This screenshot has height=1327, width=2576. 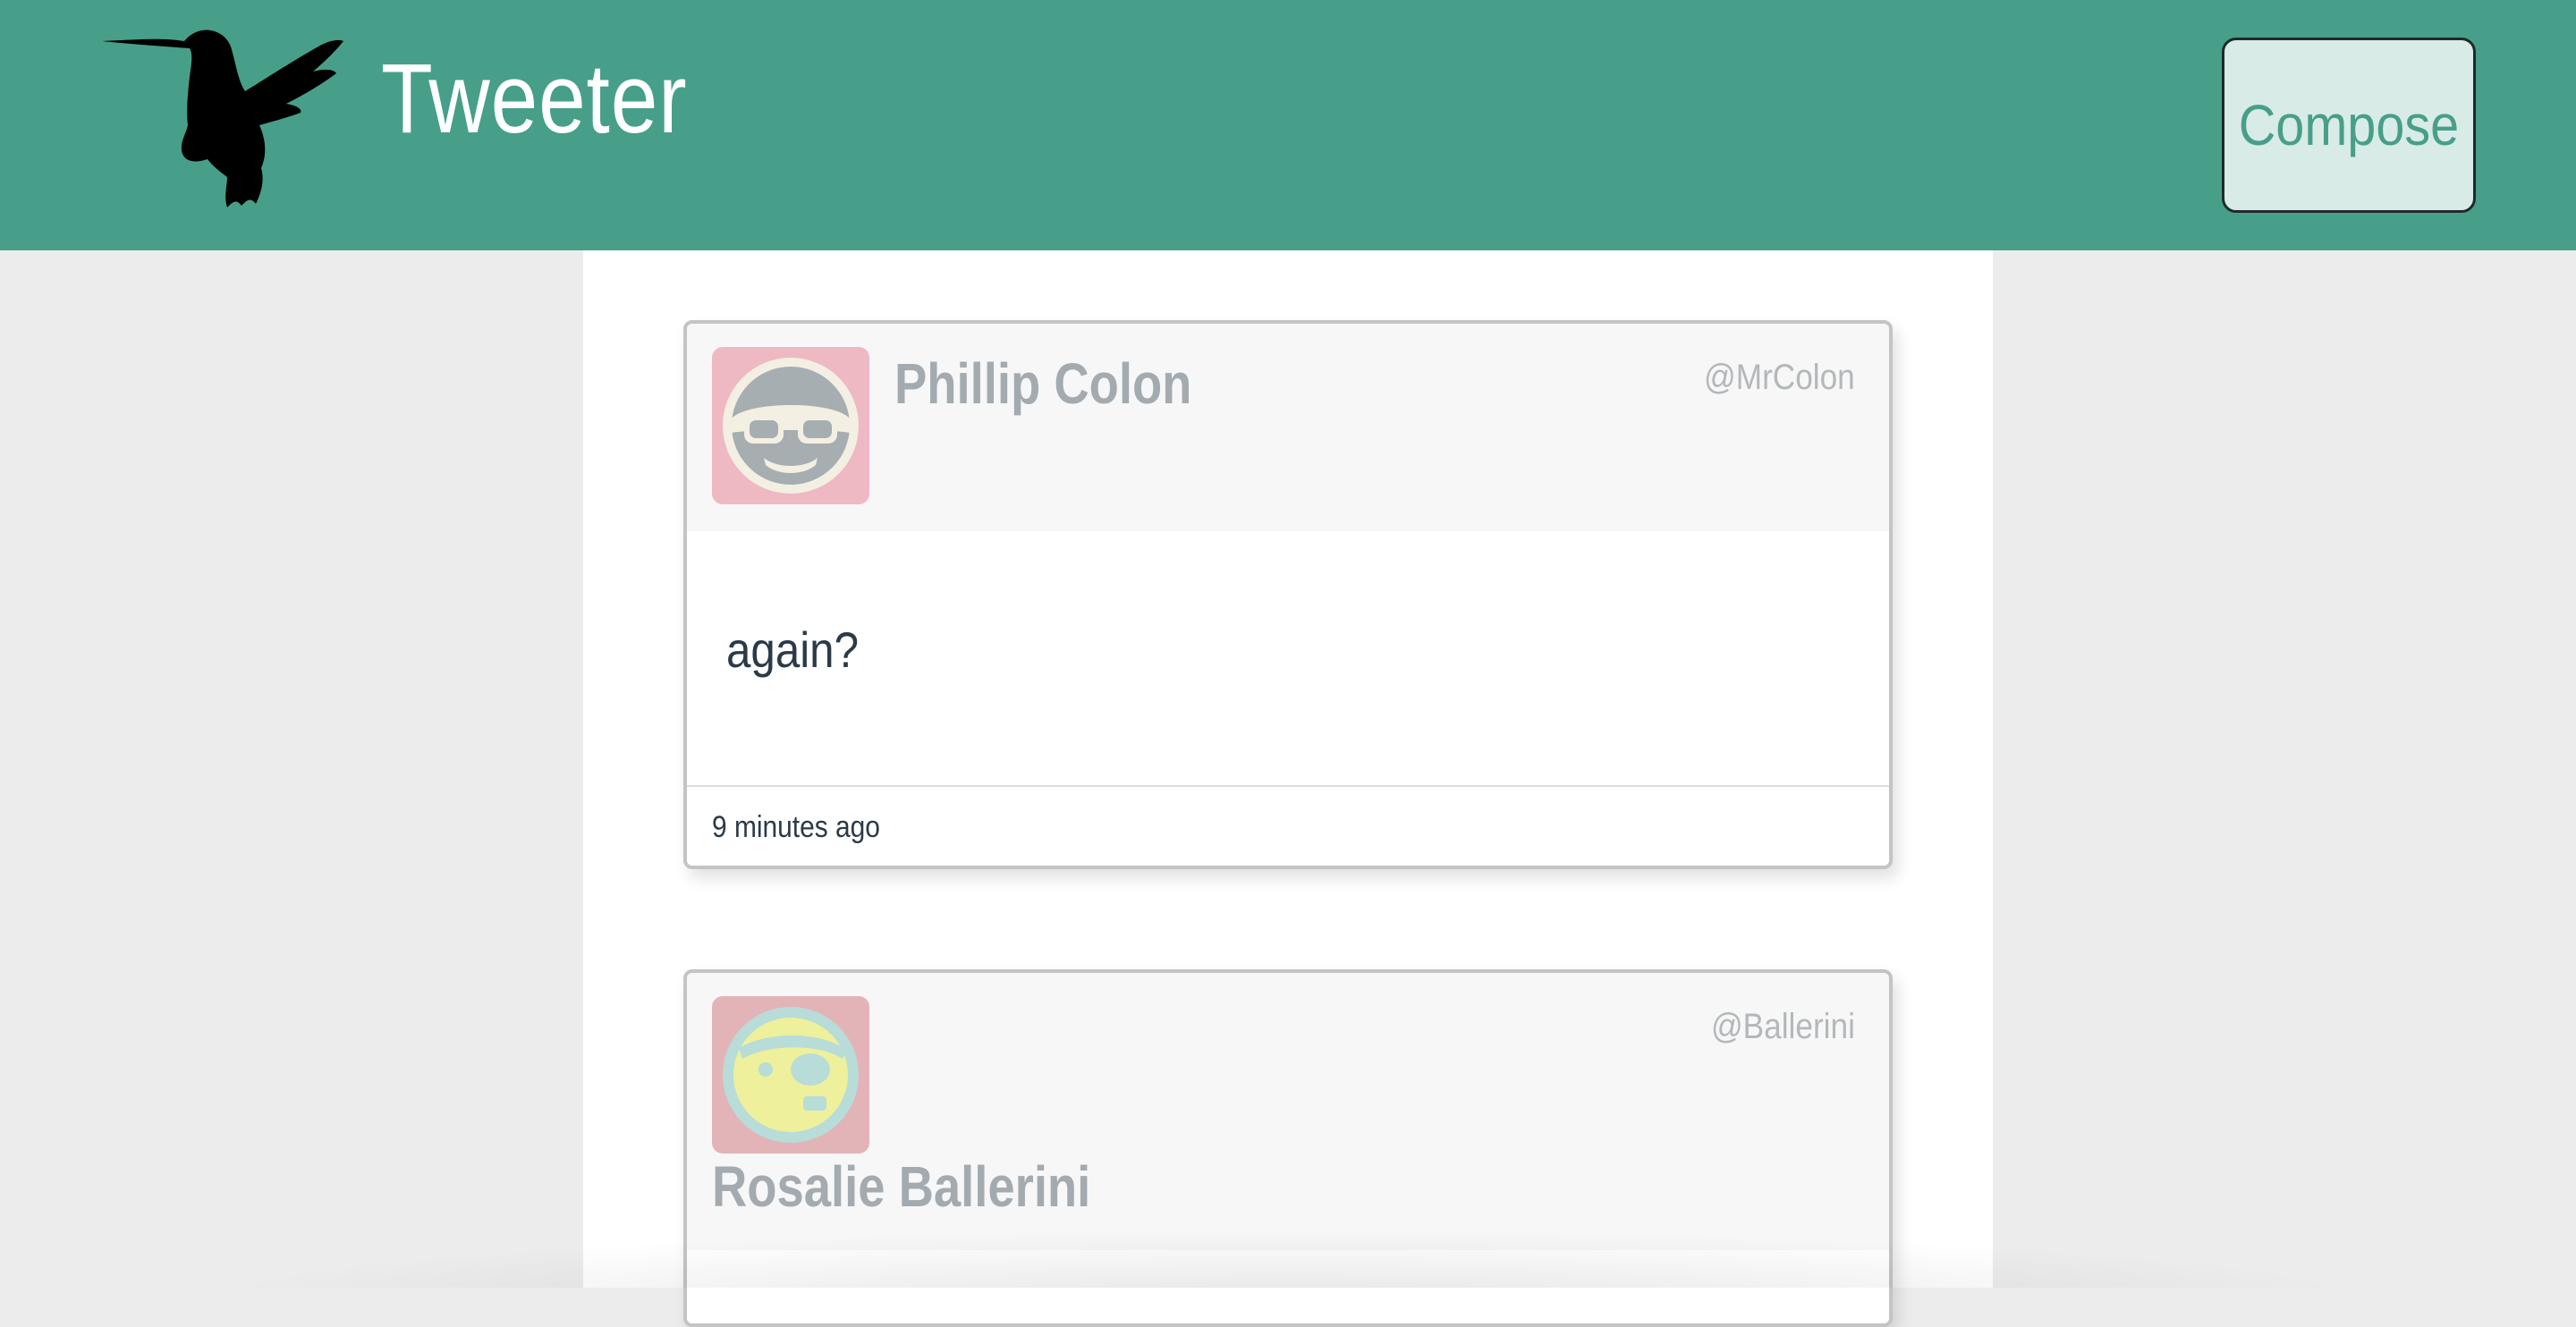 I want to click on tweet-text: again?, so click(x=792, y=649).